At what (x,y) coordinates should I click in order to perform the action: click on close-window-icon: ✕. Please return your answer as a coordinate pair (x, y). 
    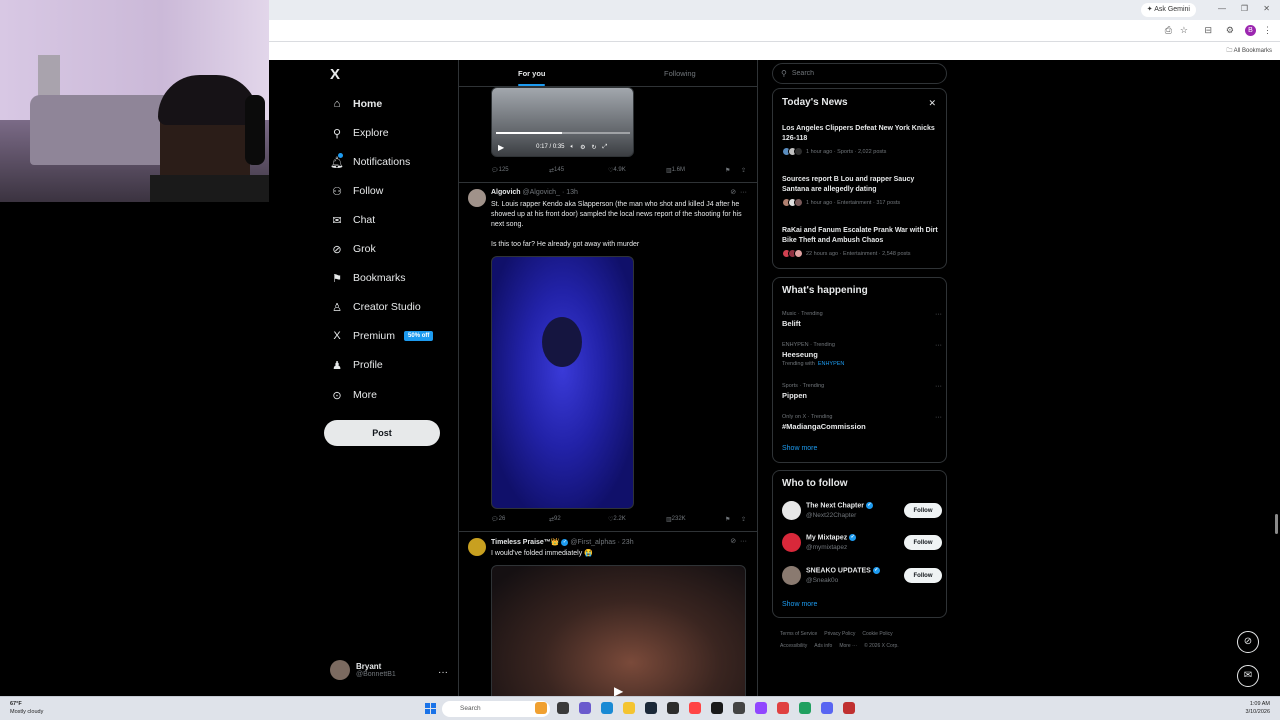
    Looking at the image, I should click on (1266, 8).